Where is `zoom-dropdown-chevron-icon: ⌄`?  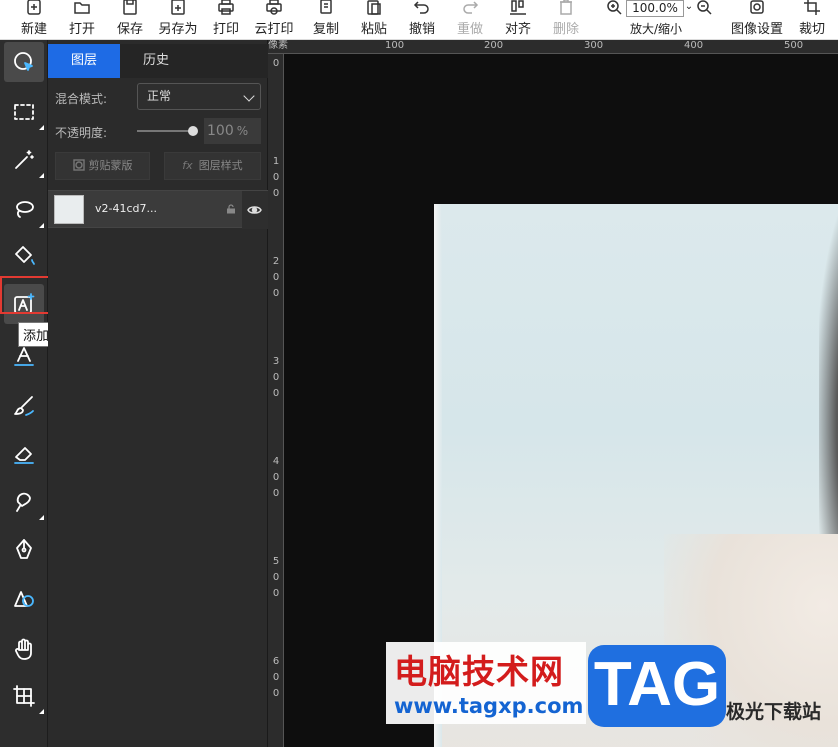
zoom-dropdown-chevron-icon: ⌄ is located at coordinates (689, 20).